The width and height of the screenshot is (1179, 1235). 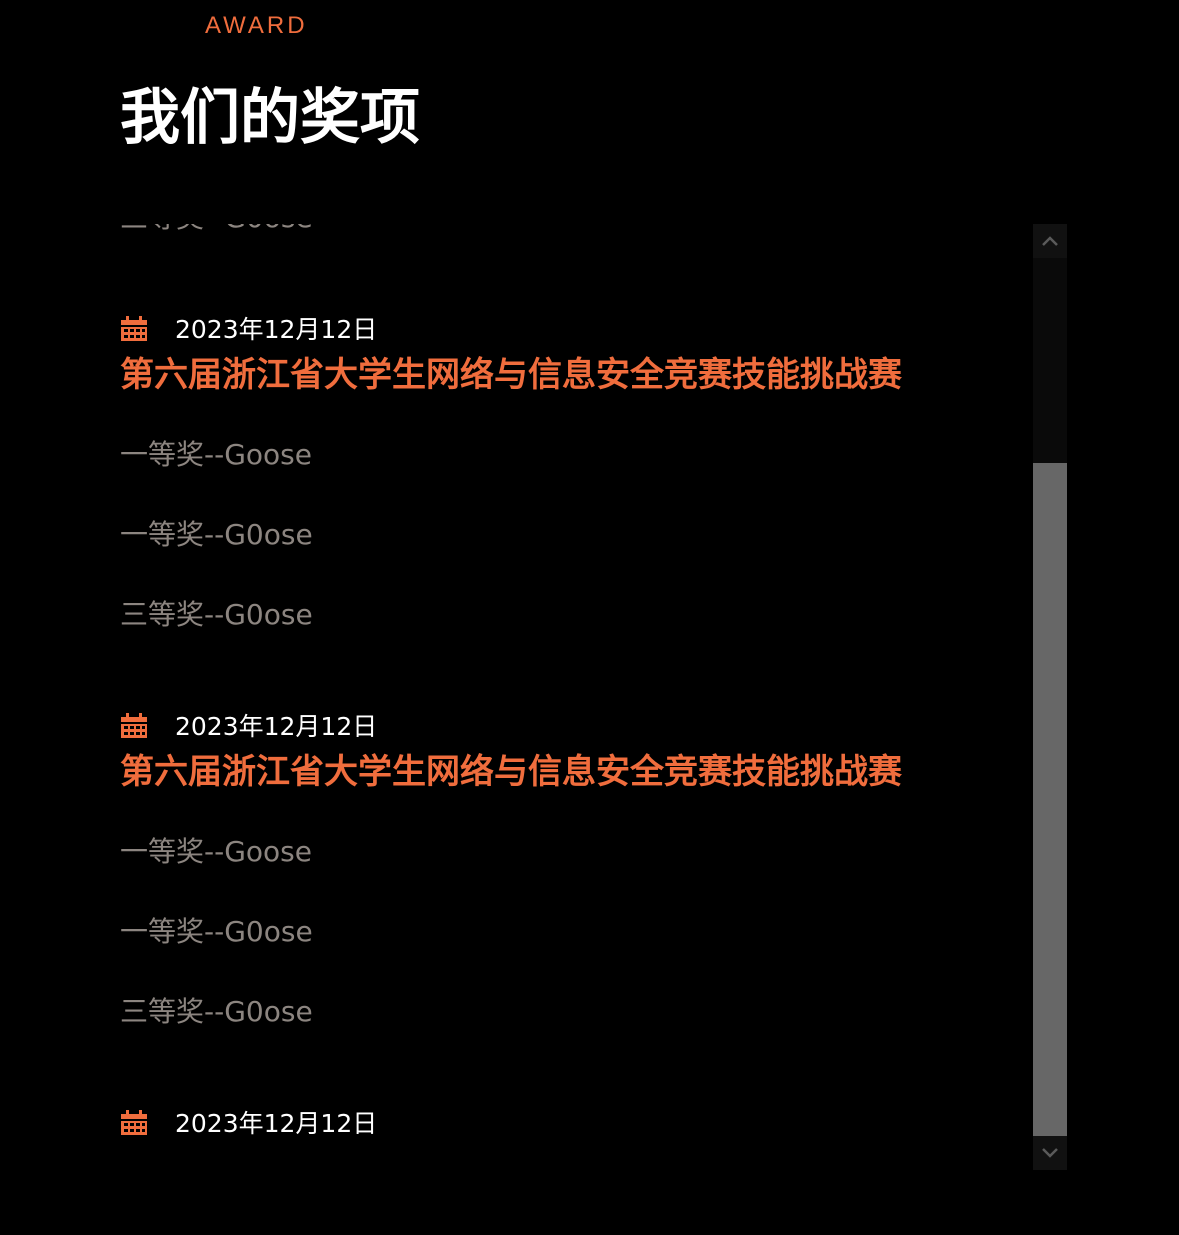 I want to click on section-eyebrow: AWARD, so click(x=256, y=25).